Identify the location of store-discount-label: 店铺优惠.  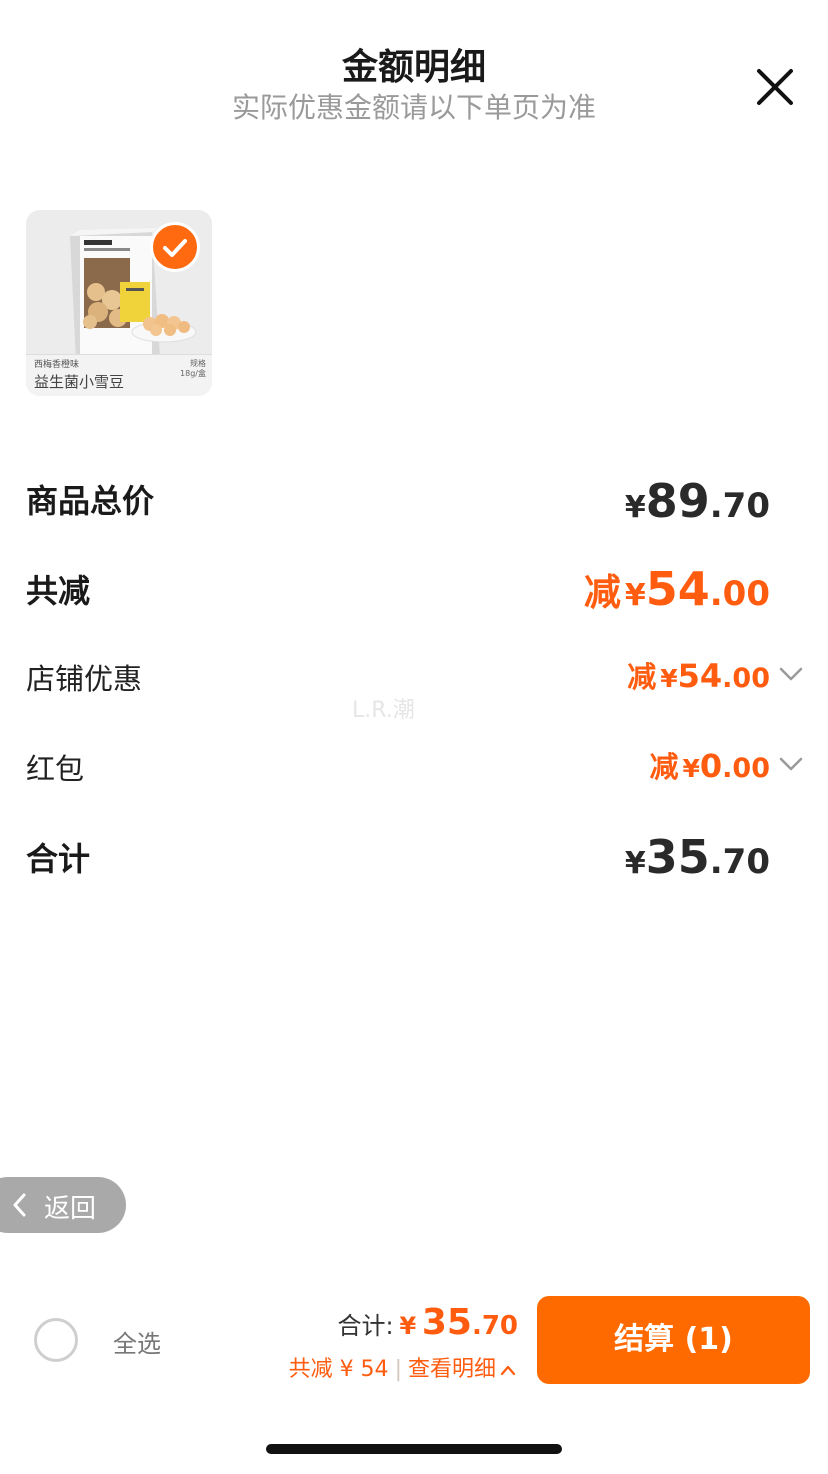
(84, 679).